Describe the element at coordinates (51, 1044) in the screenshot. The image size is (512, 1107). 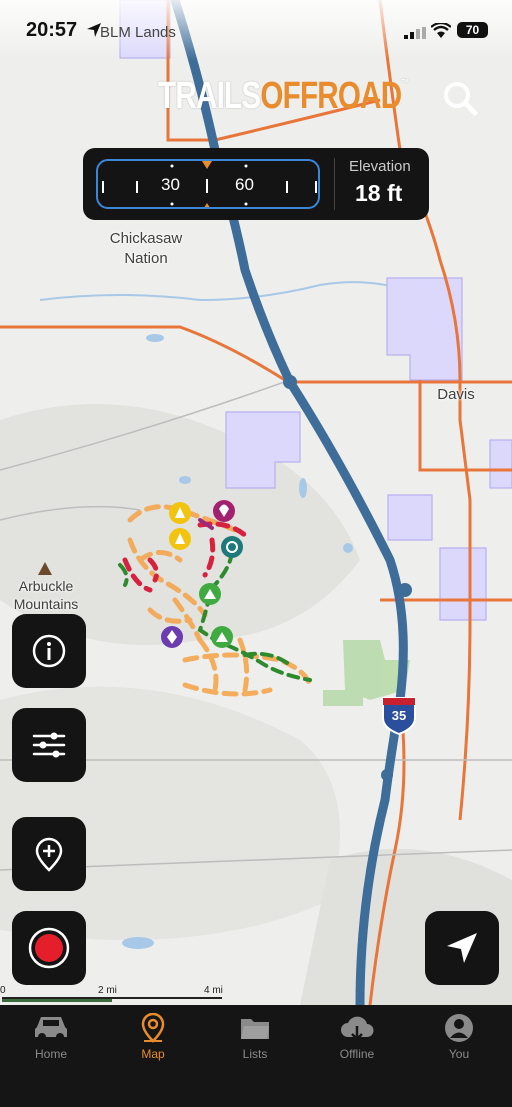
I see `tab-home: Home` at that location.